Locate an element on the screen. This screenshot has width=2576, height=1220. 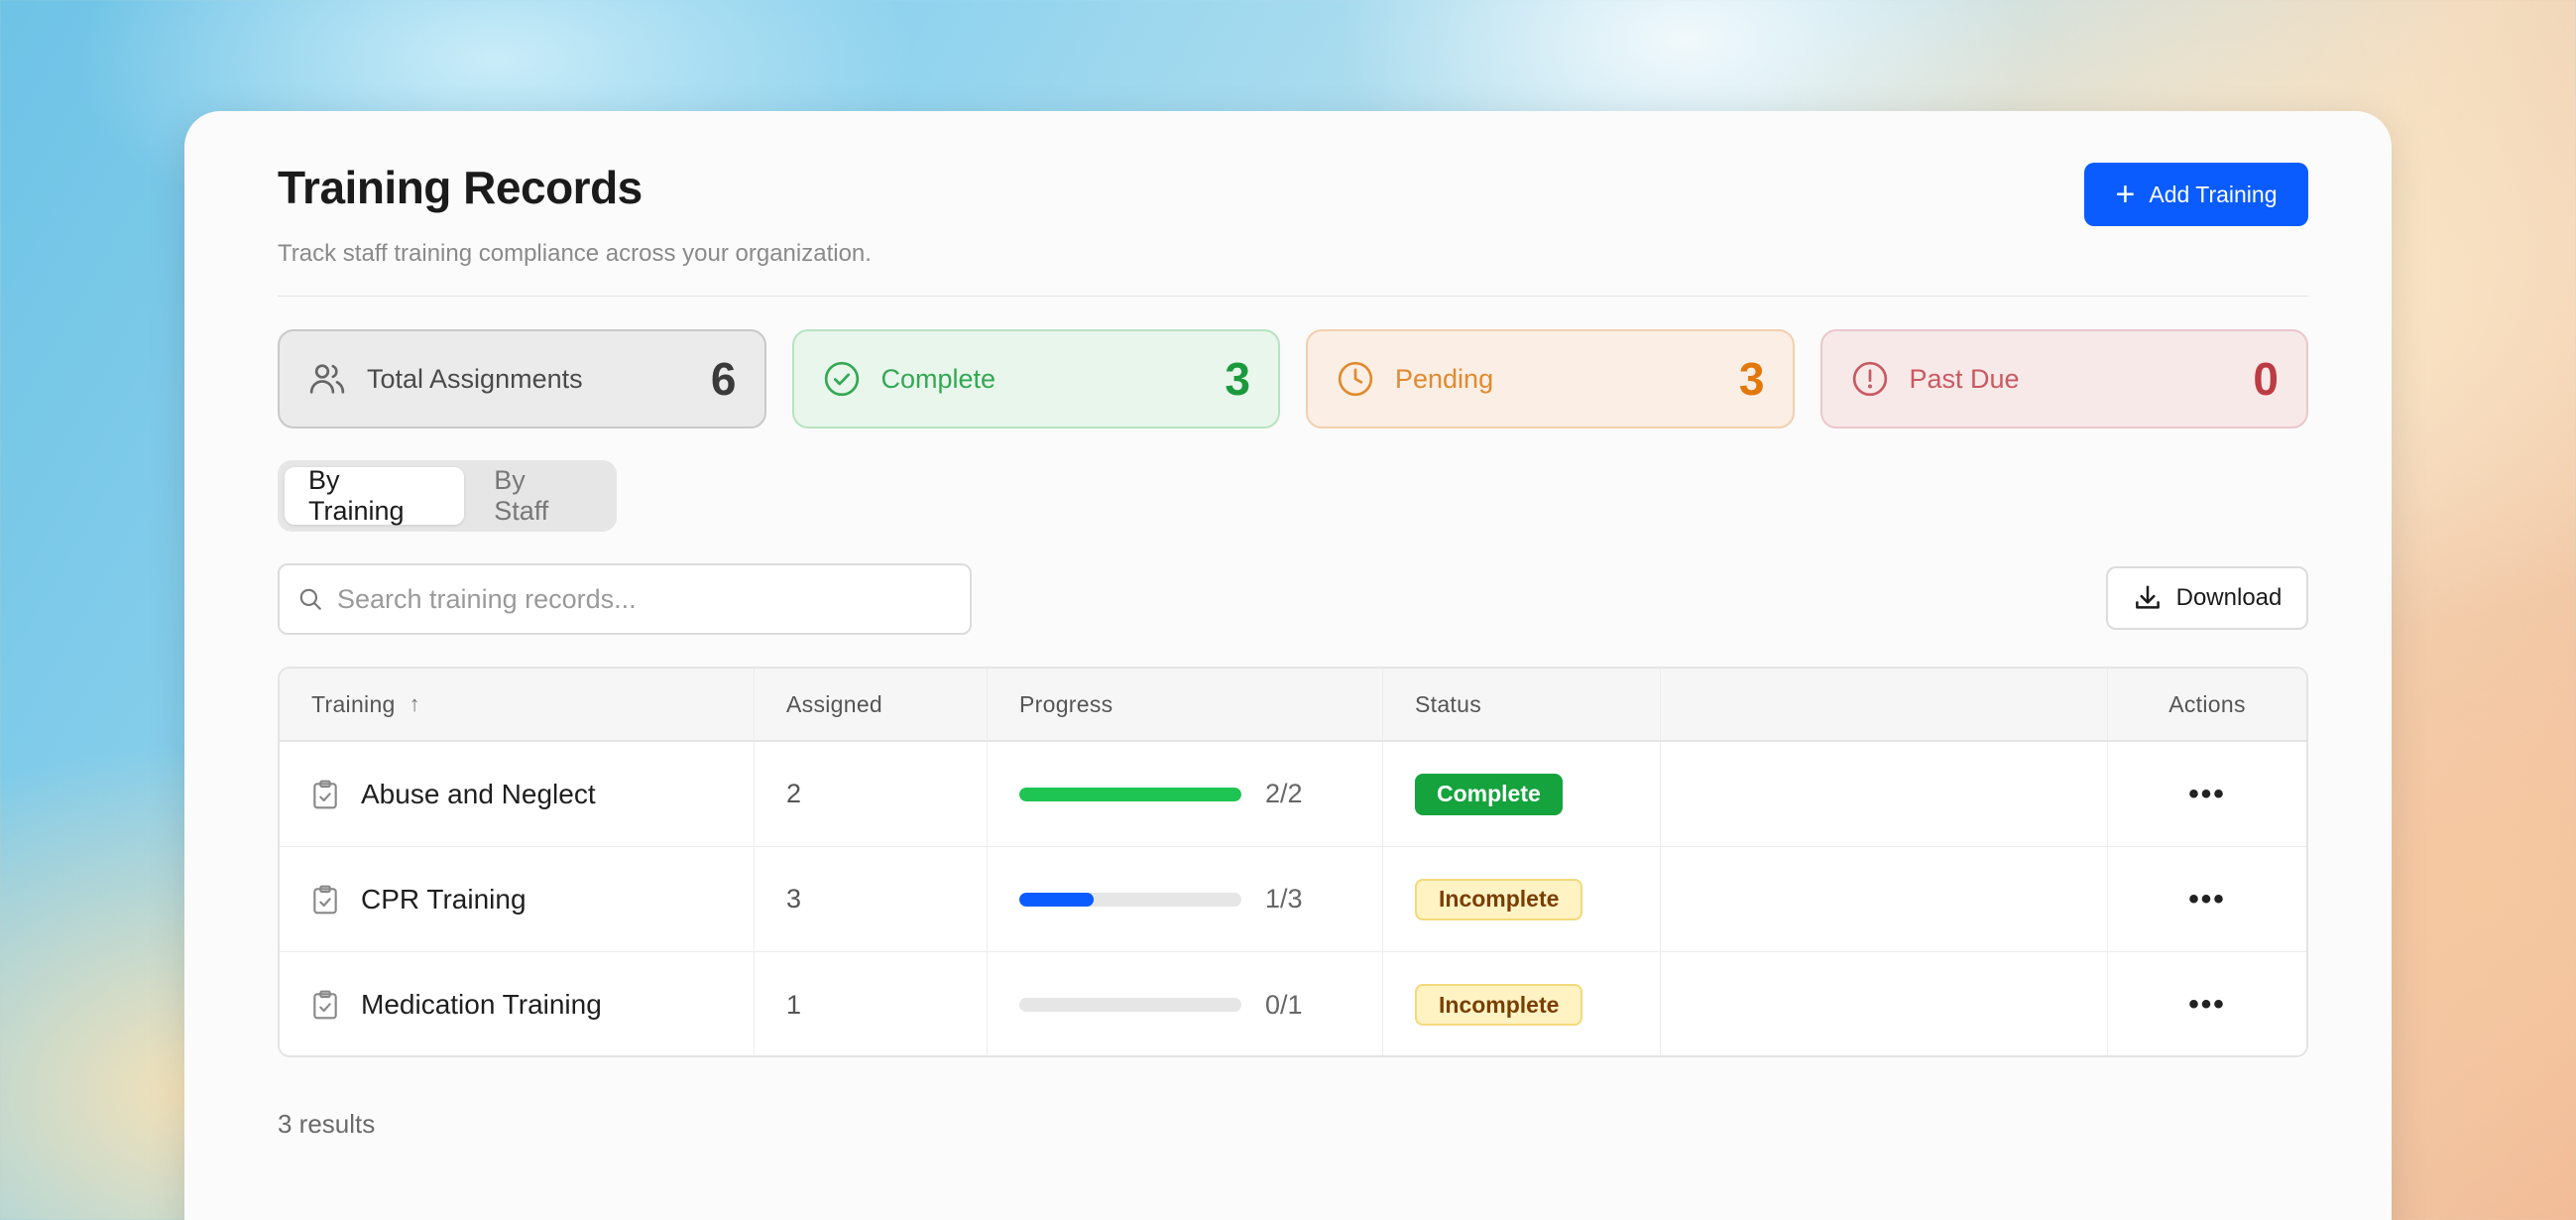
column-label: Training is located at coordinates (353, 703).